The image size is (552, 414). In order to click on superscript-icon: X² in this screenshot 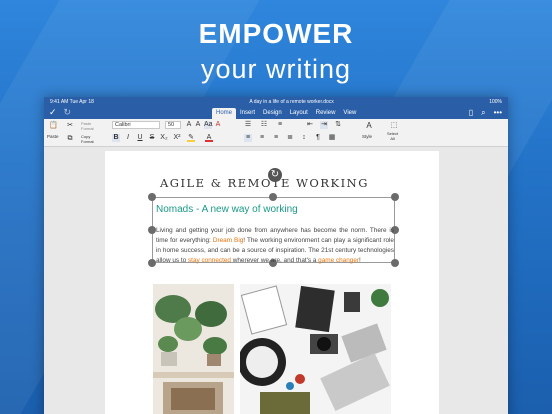, I will do `click(177, 138)`.